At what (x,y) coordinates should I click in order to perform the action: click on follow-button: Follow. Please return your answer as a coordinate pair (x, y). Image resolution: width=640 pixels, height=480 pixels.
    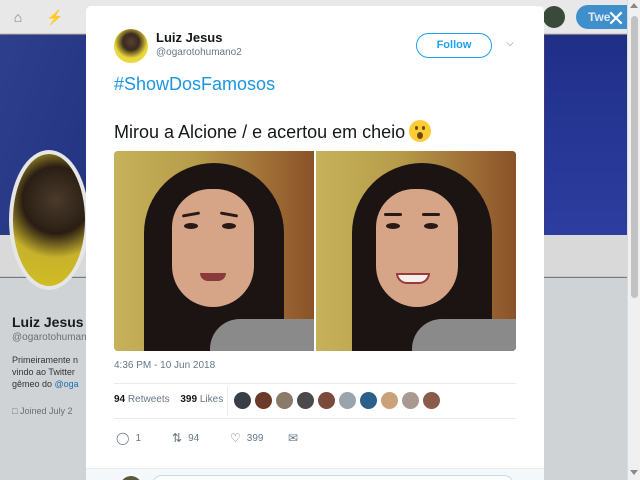
    Looking at the image, I should click on (454, 45).